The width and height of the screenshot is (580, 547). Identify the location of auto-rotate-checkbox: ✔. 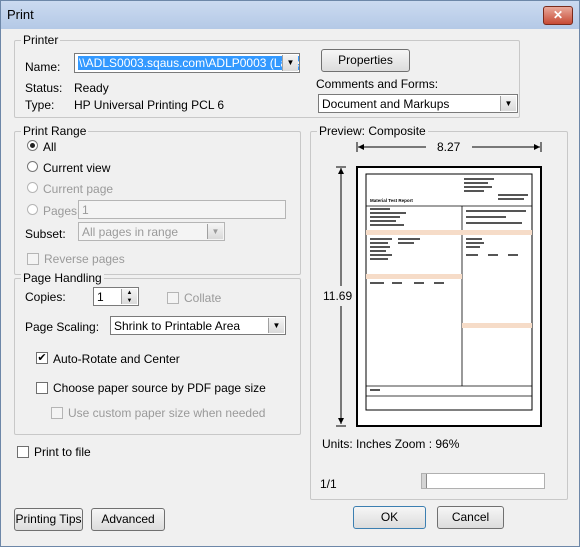
(42, 358).